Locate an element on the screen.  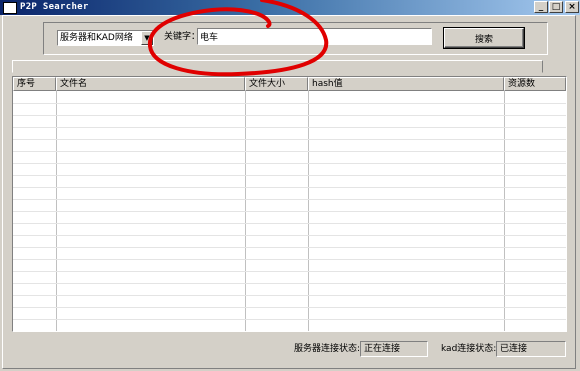
window-title: P2P Searcher is located at coordinates (54, 7).